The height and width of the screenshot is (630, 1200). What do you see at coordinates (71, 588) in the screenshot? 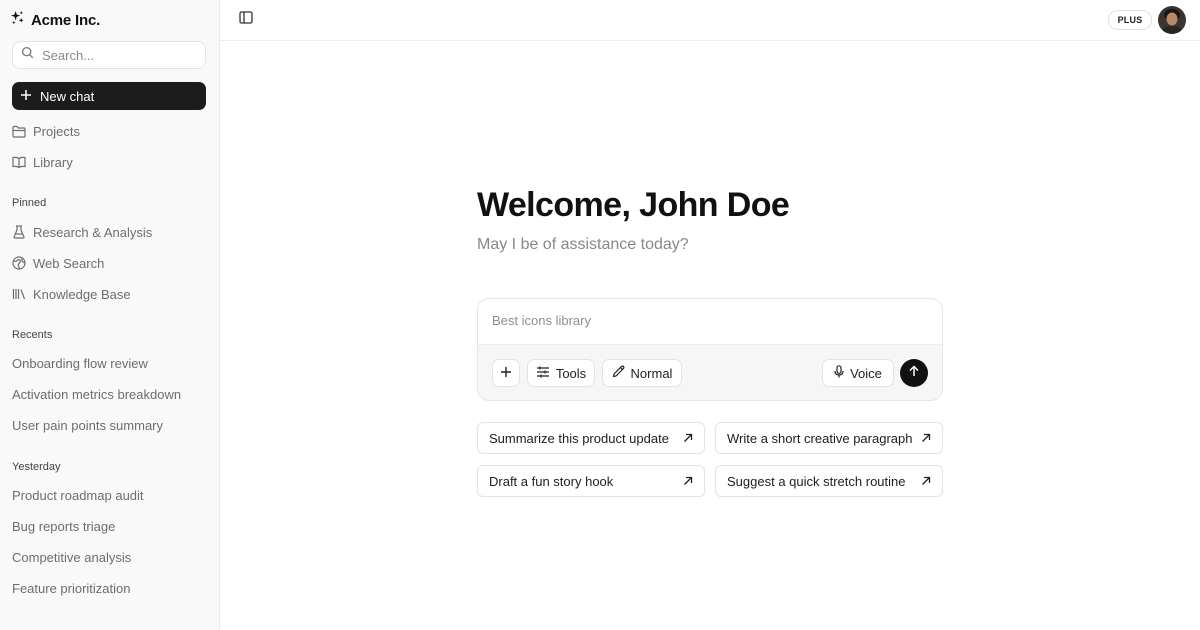
I see `yesterday-item: Feature prioritization` at bounding box center [71, 588].